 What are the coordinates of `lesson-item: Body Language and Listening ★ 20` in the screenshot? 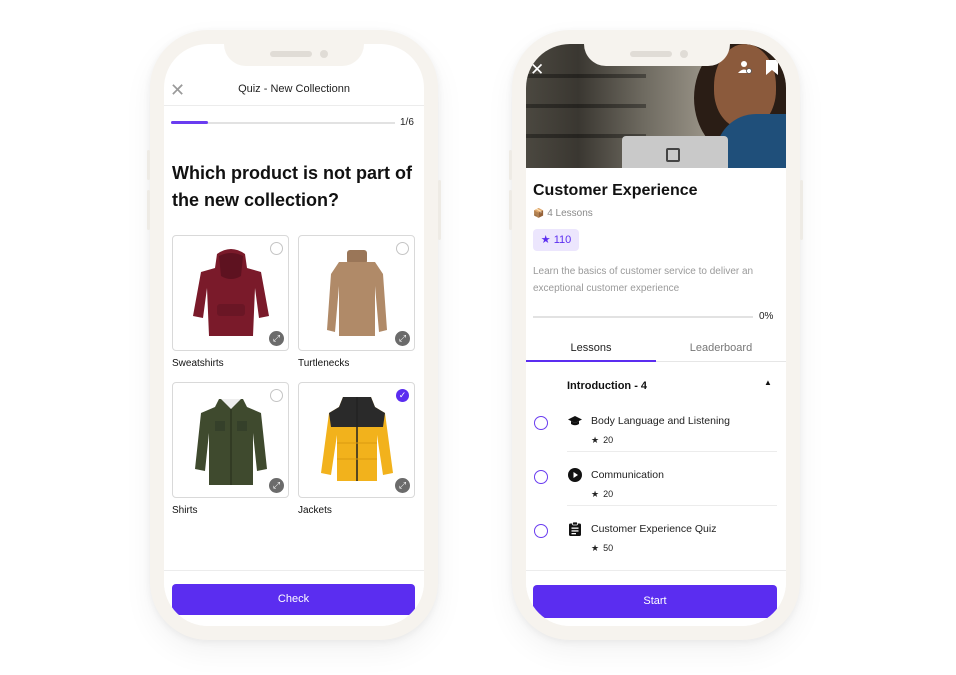 It's located at (656, 441).